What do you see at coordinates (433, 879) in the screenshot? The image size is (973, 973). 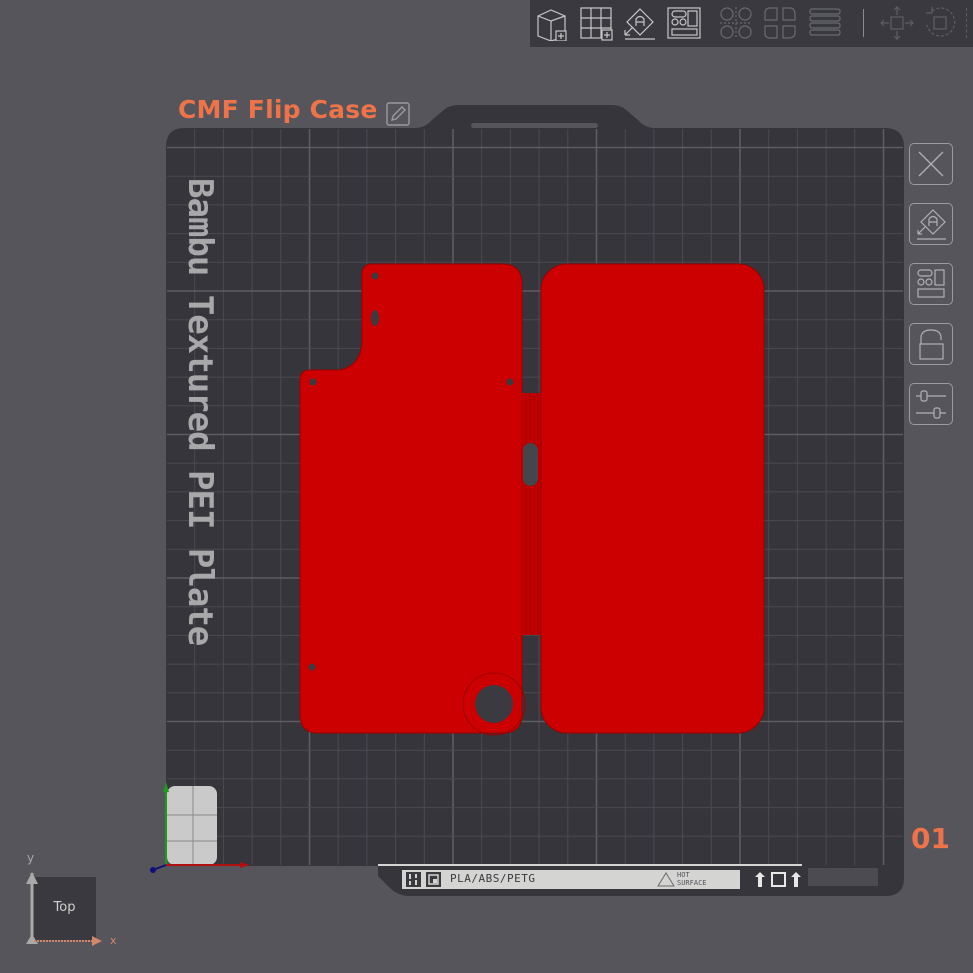 I see `textured-plate-icon` at bounding box center [433, 879].